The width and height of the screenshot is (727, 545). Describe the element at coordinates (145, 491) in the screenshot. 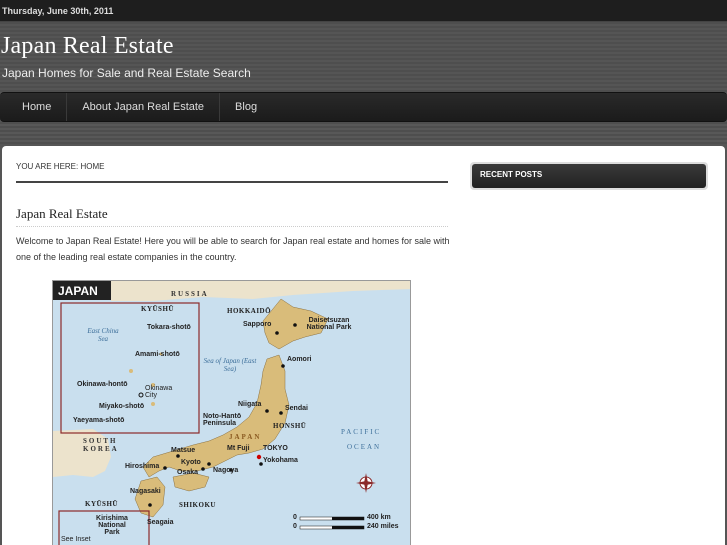

I see `map-label-nagasaki: Nagasaki` at that location.